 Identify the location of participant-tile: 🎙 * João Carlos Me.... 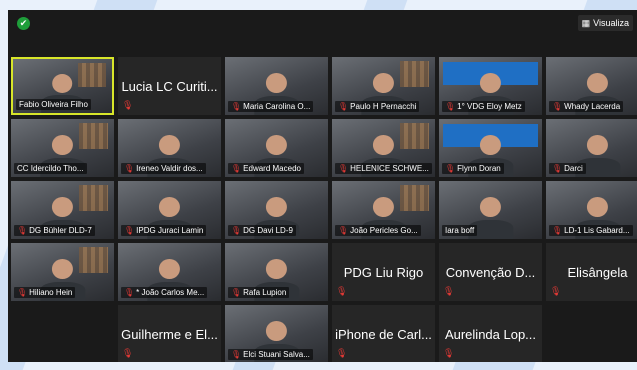
(169, 272).